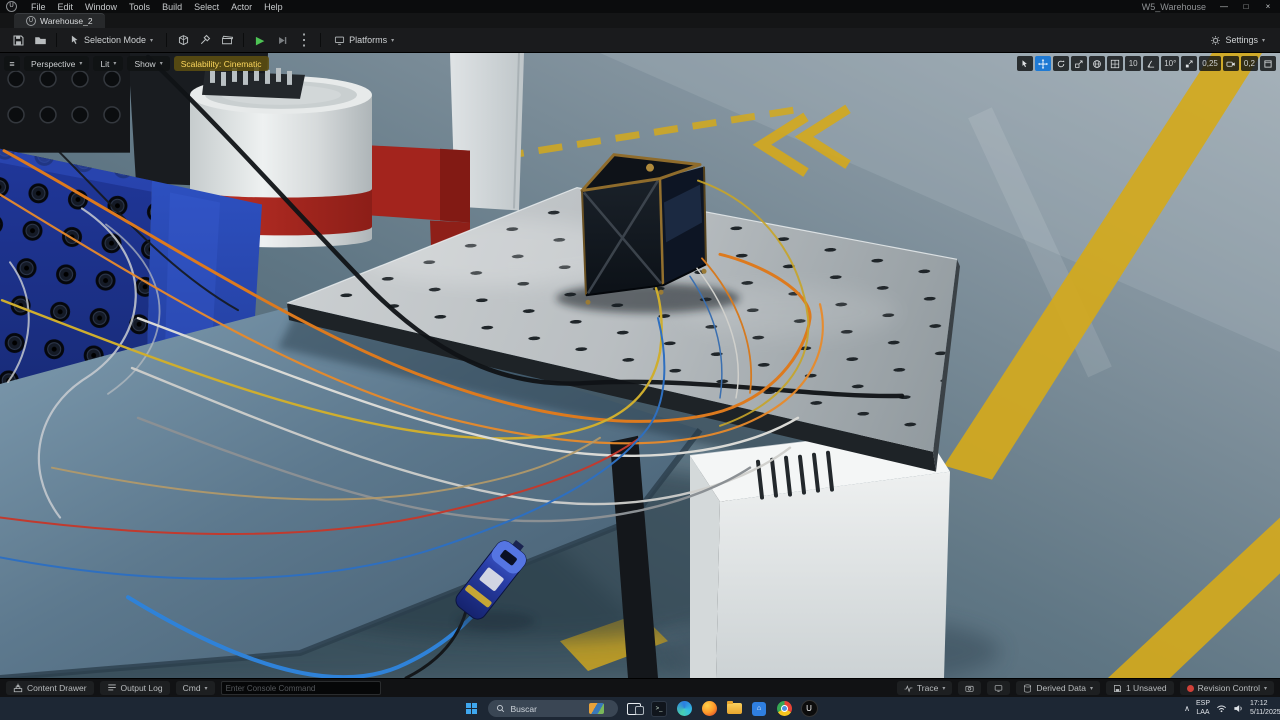 The width and height of the screenshot is (1280, 720). I want to click on scale-snap-toggle, so click(1189, 63).